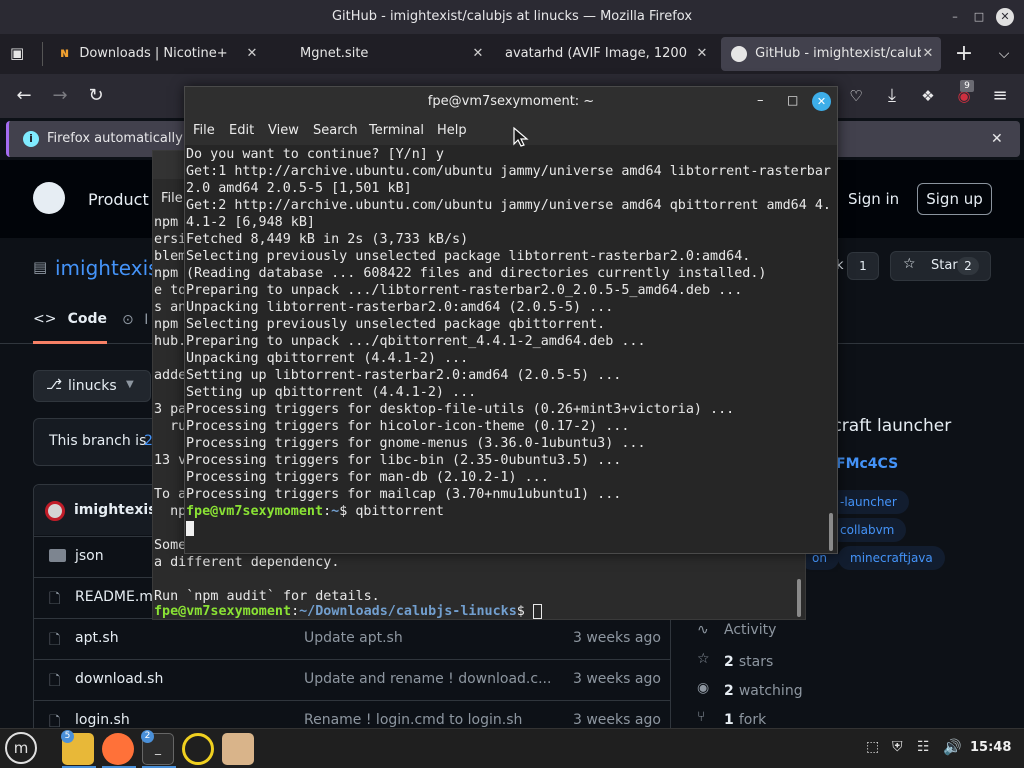 Image resolution: width=1024 pixels, height=768 pixels. I want to click on menu-file: File, so click(204, 130).